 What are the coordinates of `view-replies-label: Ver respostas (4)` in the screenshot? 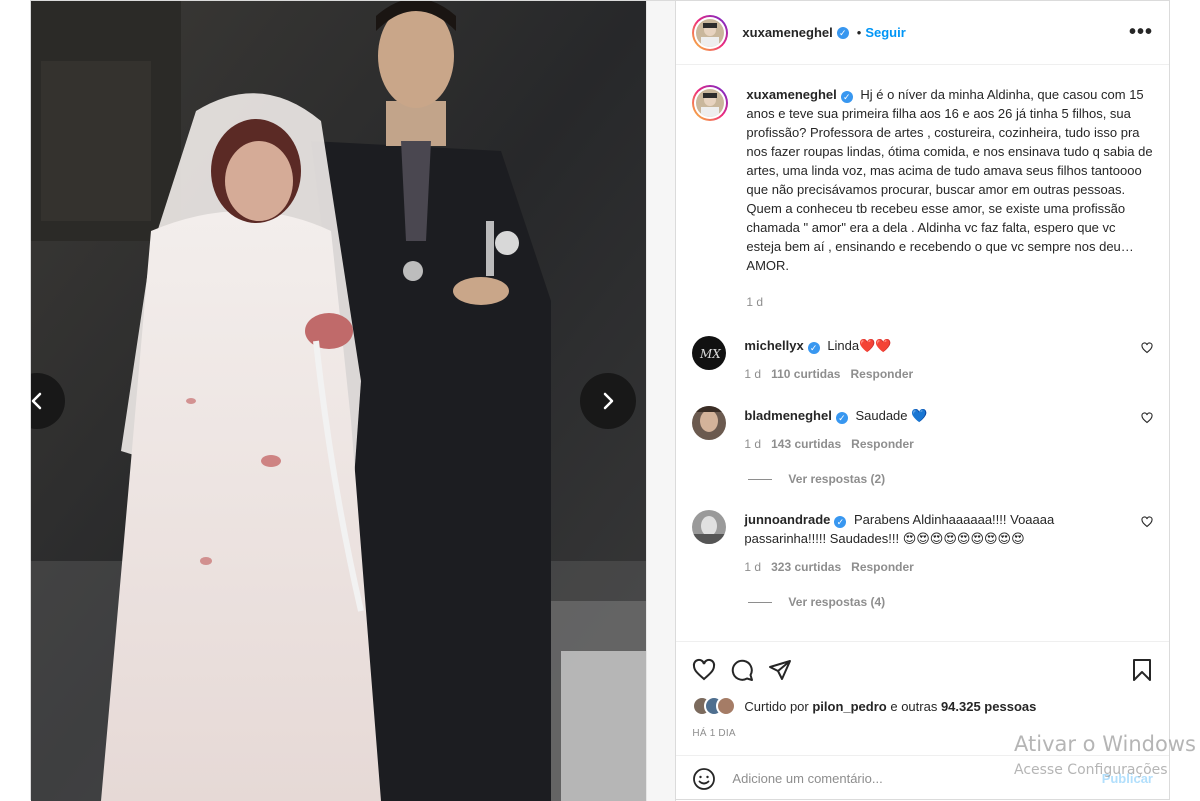 It's located at (837, 602).